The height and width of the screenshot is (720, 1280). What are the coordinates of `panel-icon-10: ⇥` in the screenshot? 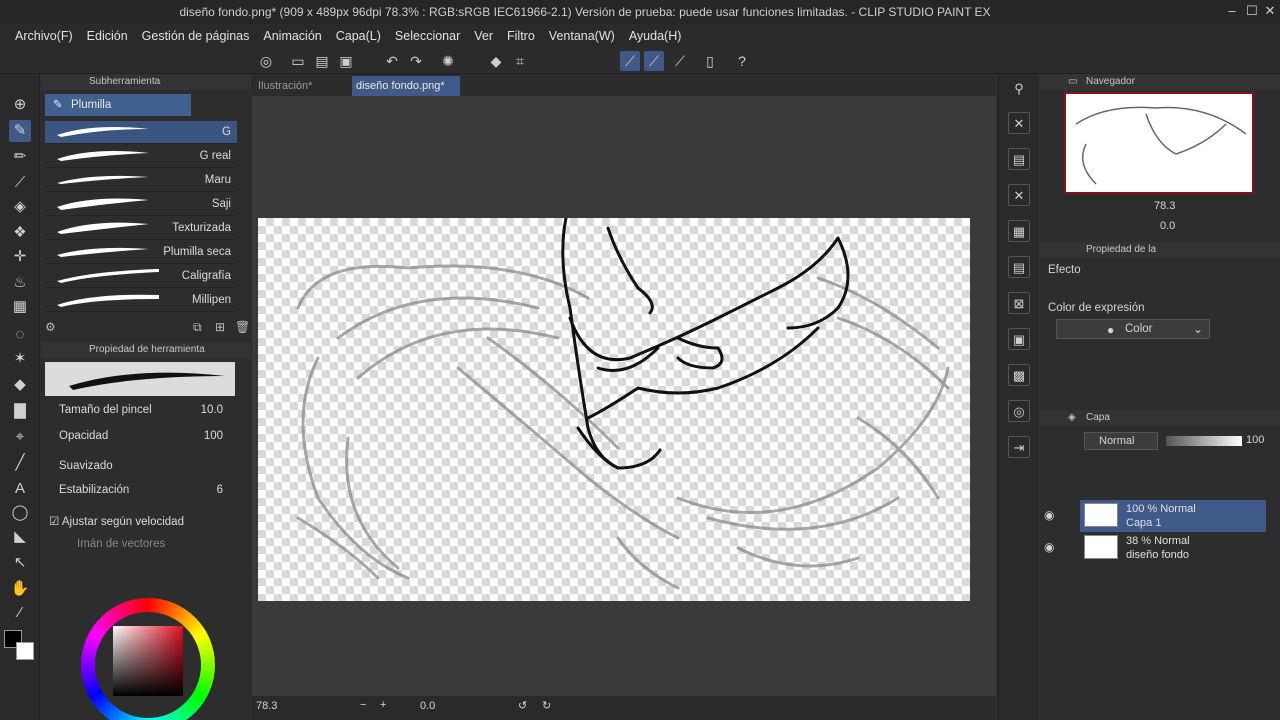 It's located at (1019, 447).